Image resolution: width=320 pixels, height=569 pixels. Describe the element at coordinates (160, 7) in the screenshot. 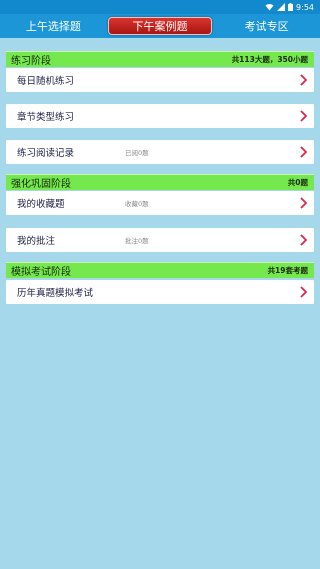

I see `status-bar: 9:54` at that location.